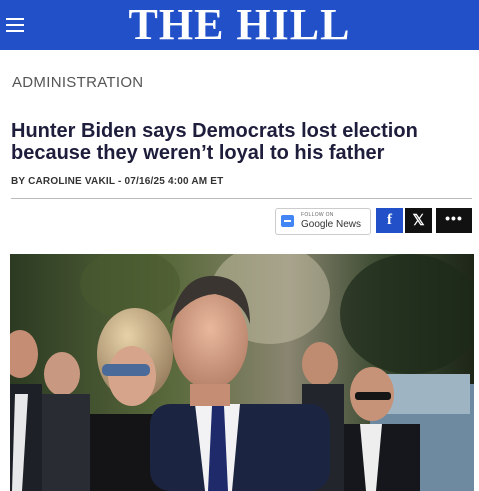 The image size is (479, 491). I want to click on follow-on-label: FOLLOW ON, so click(317, 215).